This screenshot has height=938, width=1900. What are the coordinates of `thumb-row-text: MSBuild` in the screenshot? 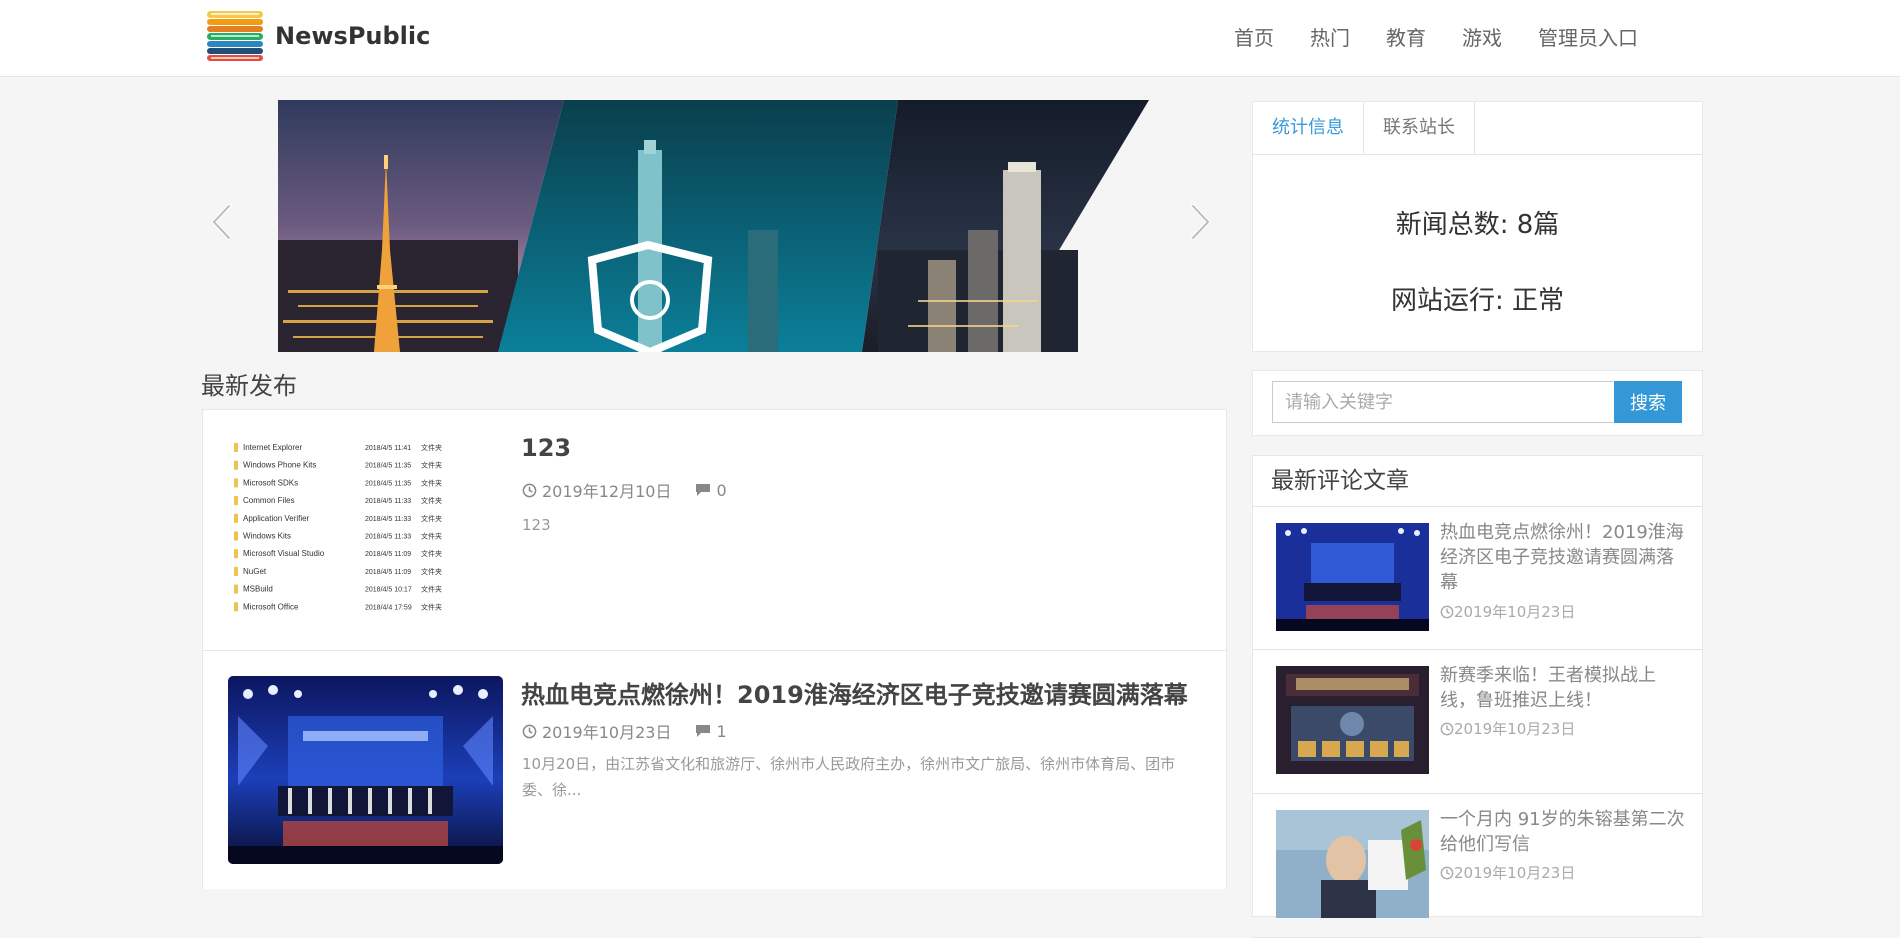 It's located at (258, 589).